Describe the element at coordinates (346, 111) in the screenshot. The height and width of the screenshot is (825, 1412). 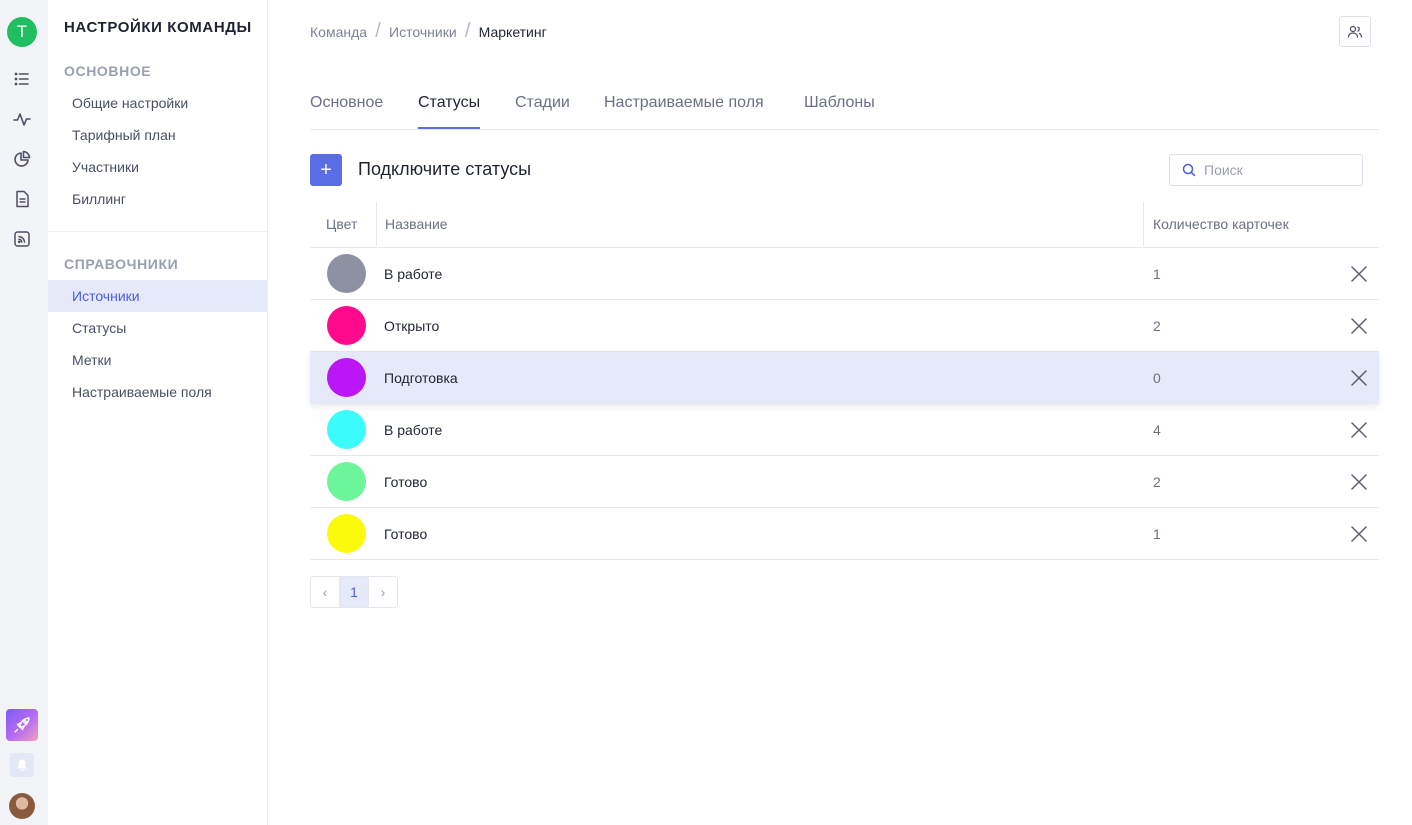
I see `tab-general: Основное` at that location.